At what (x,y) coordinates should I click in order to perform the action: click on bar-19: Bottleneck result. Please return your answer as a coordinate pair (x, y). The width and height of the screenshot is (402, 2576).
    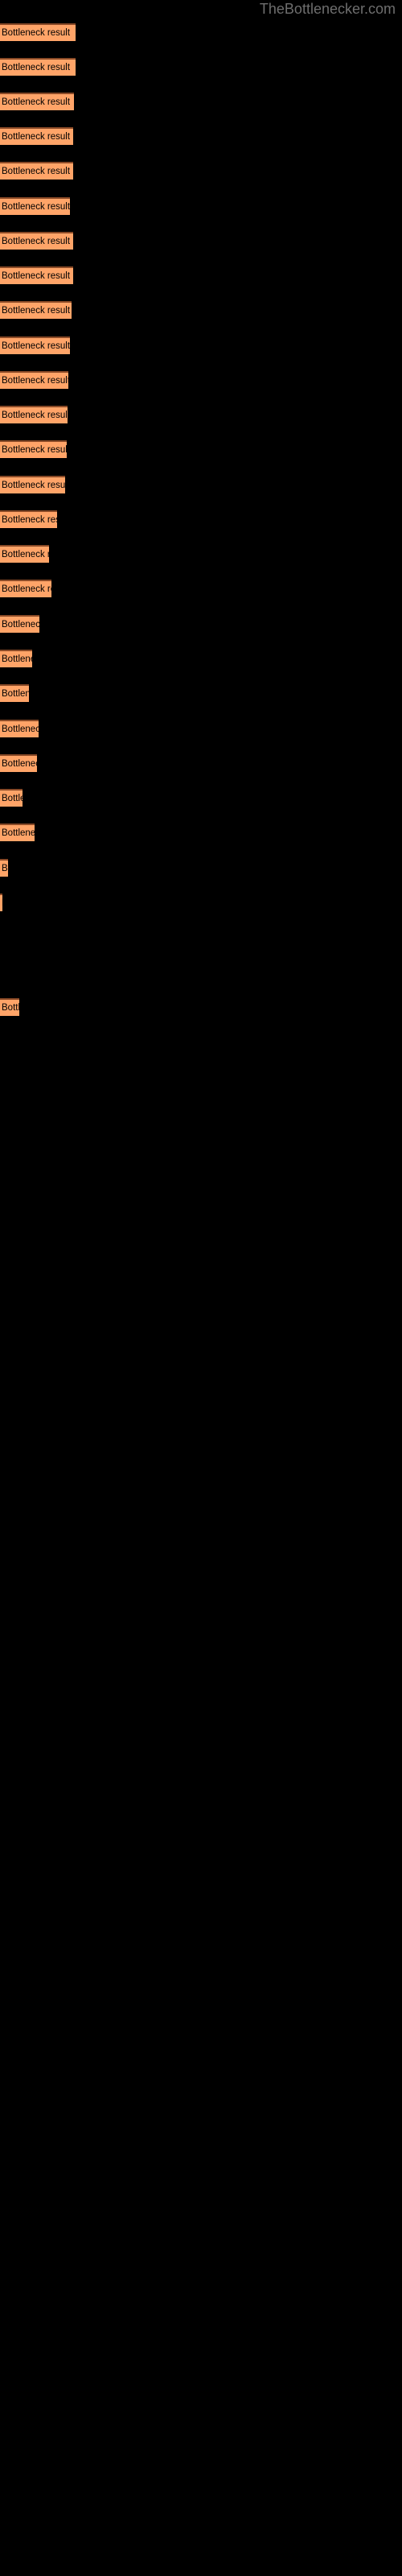
    Looking at the image, I should click on (16, 658).